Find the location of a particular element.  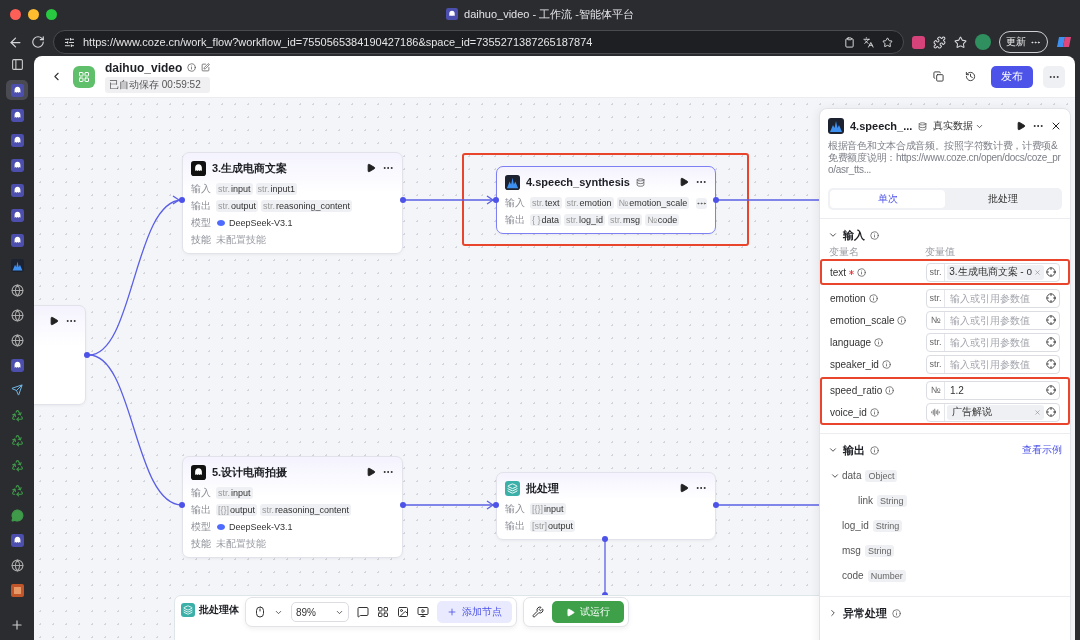

value-field: № 1.2 is located at coordinates (993, 390).